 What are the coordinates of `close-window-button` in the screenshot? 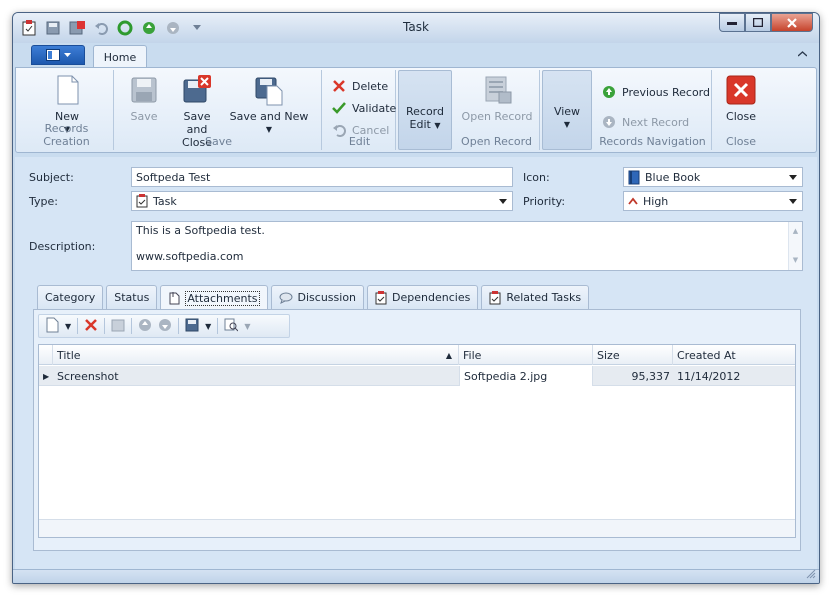 It's located at (792, 22).